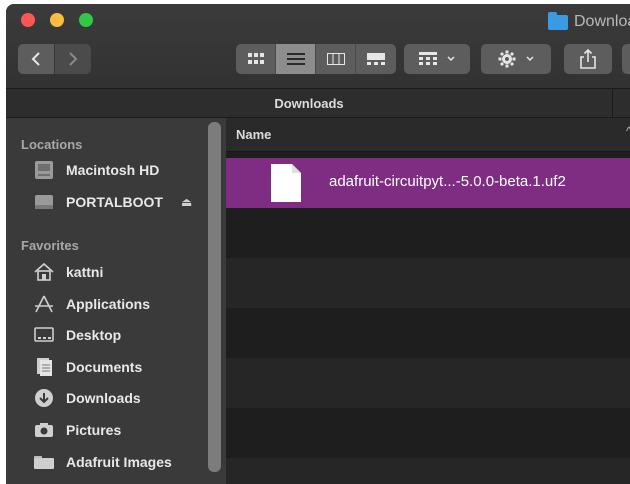 The image size is (630, 484). Describe the element at coordinates (114, 202) in the screenshot. I see `sidebar-item-label: PORTALBOOT` at that location.